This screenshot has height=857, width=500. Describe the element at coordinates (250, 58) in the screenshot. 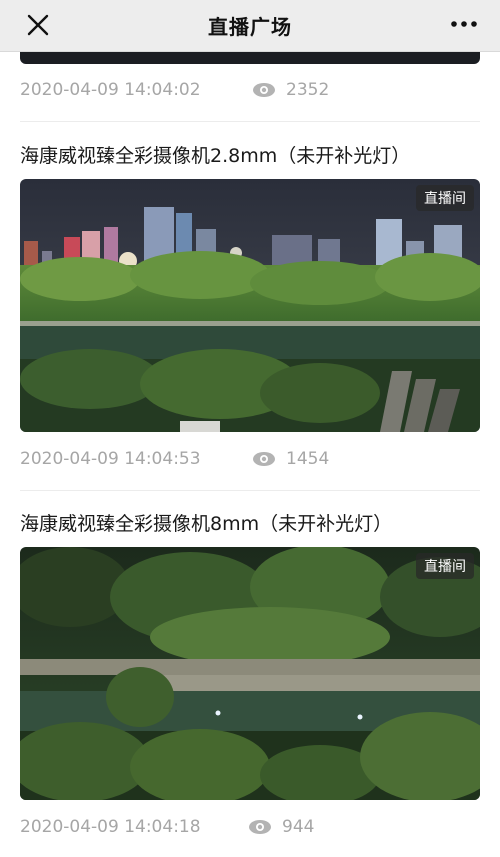

I see `previous-video-thumbnail` at that location.